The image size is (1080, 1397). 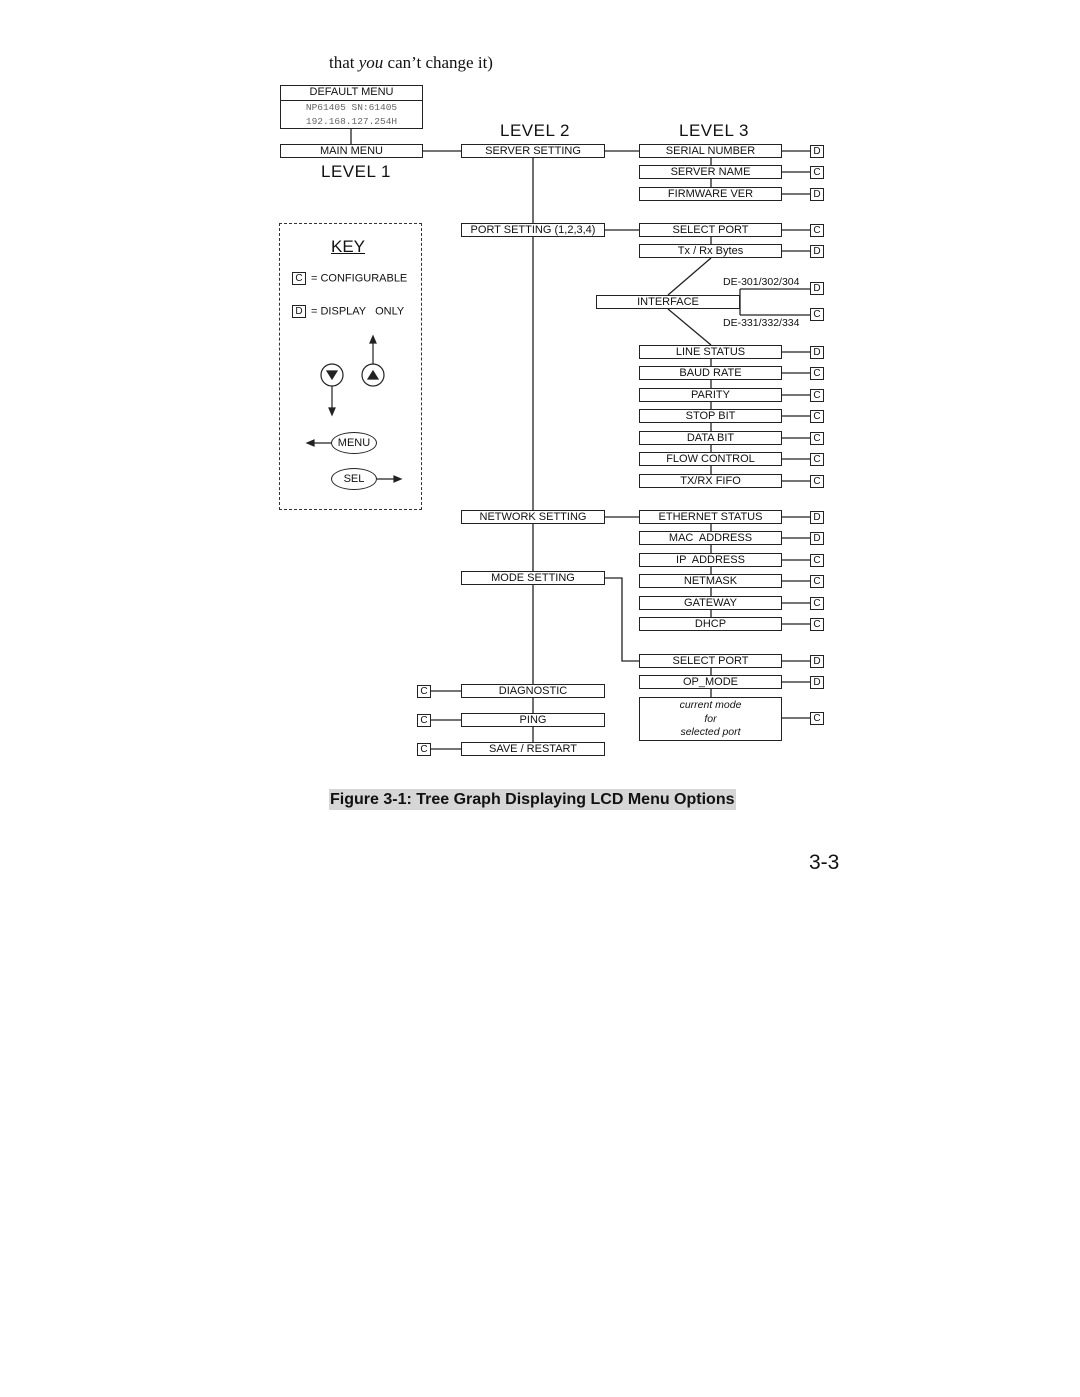 What do you see at coordinates (710, 581) in the screenshot?
I see `netmask-node: NETMASK` at bounding box center [710, 581].